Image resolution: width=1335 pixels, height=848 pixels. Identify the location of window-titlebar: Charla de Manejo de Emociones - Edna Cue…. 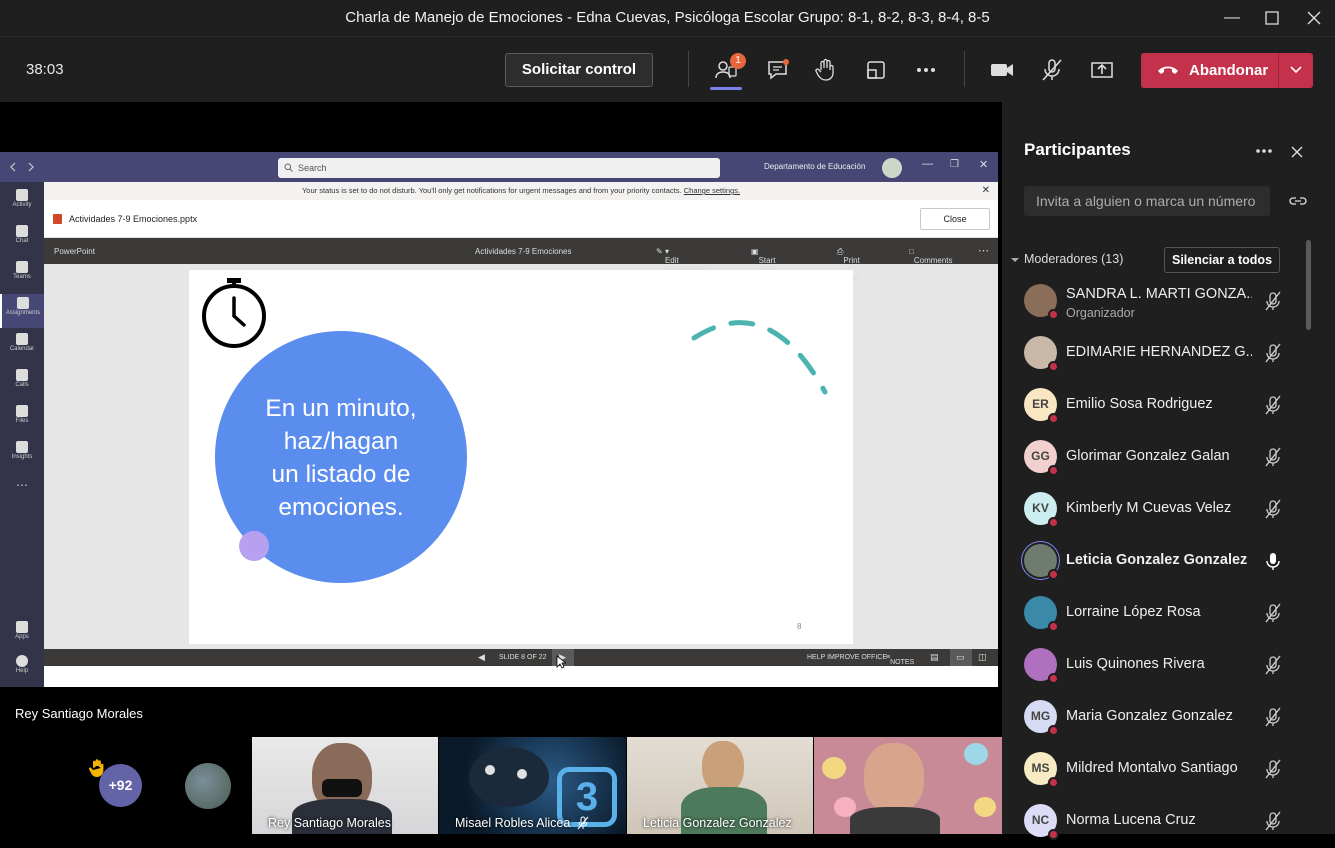
(667, 18).